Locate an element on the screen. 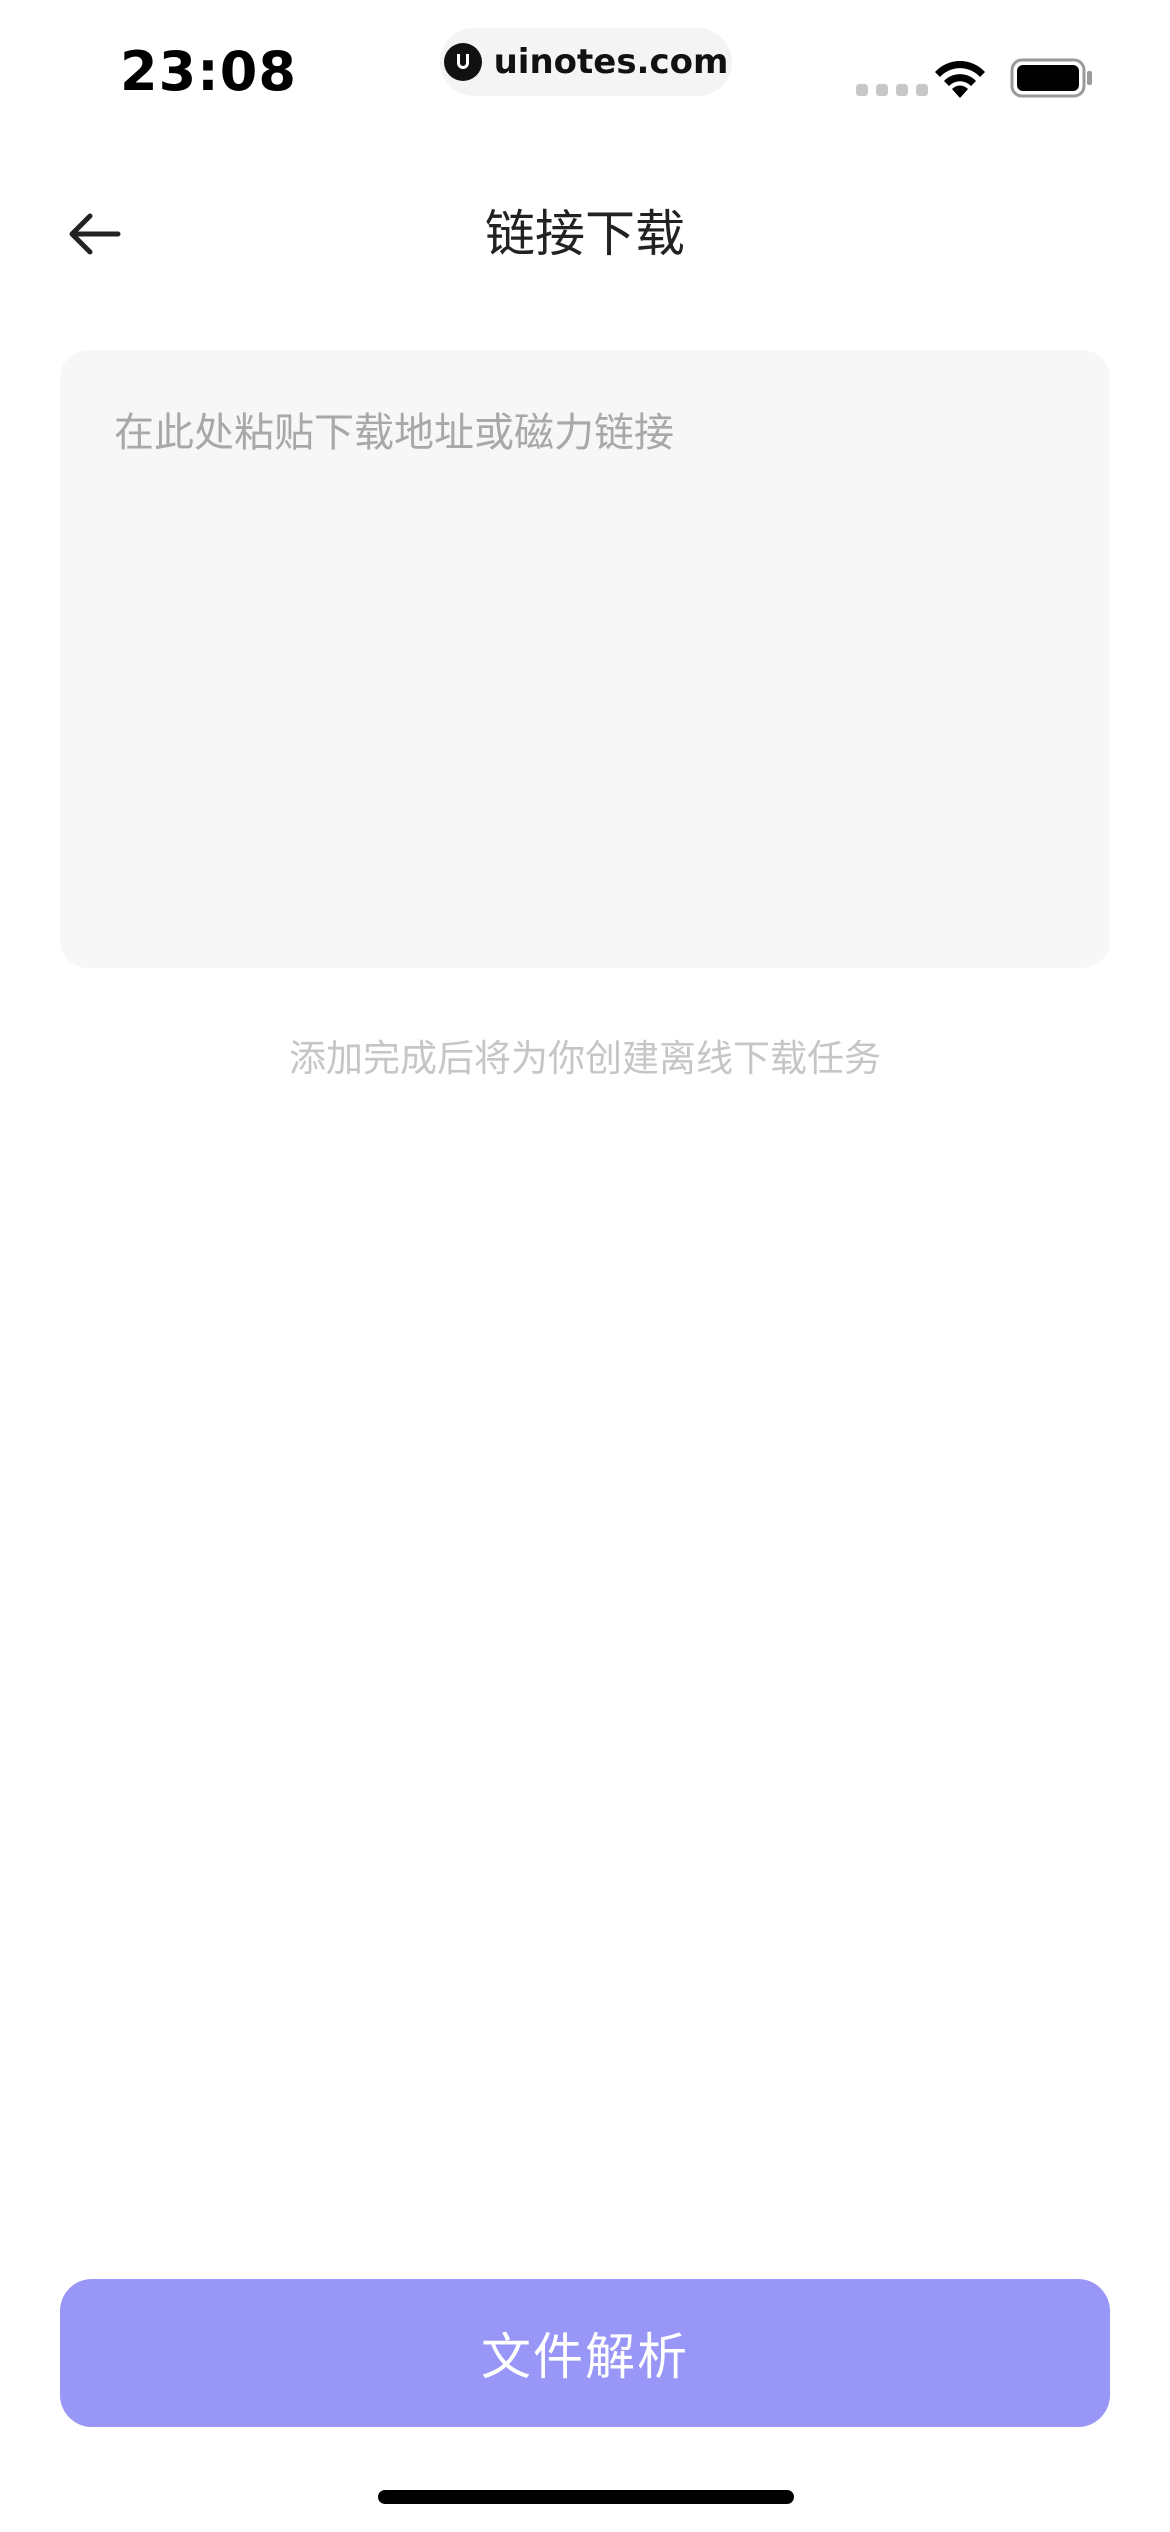  url-pill: uinotes.com is located at coordinates (586, 62).